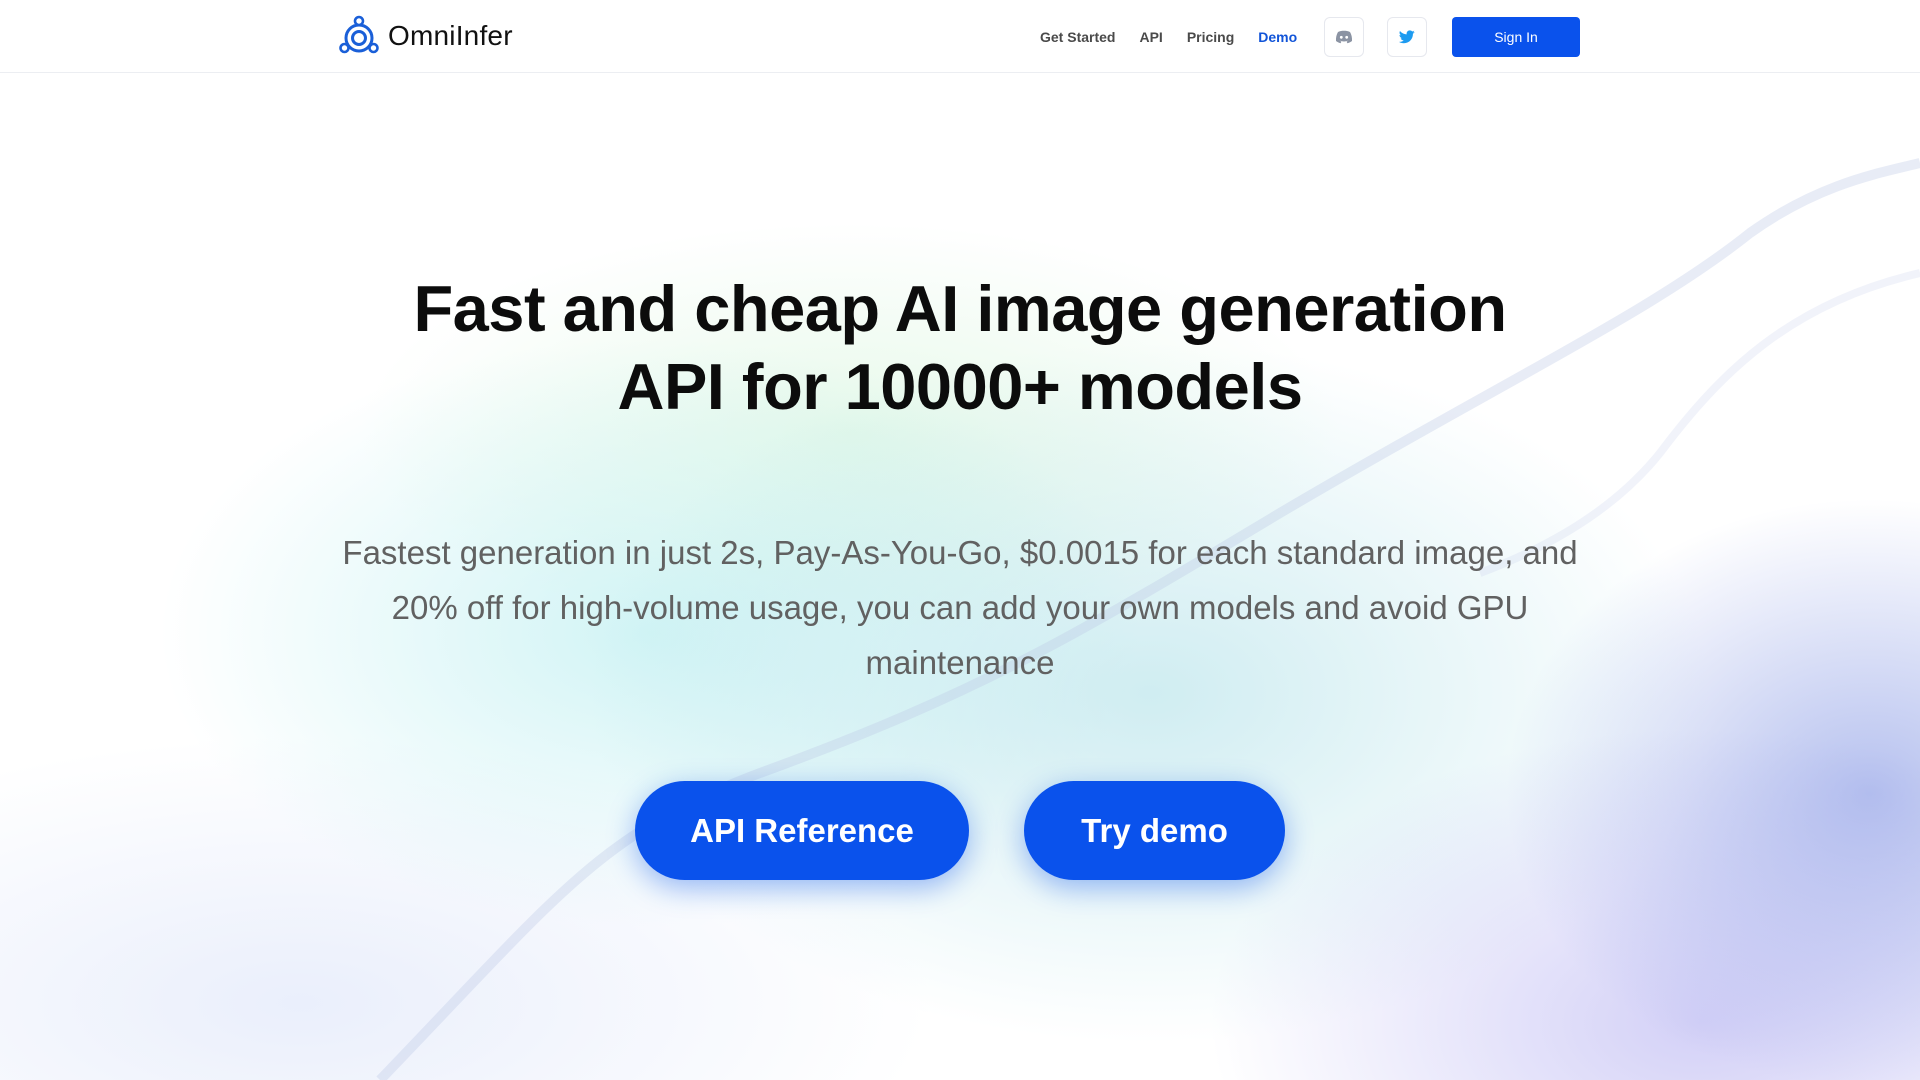 The width and height of the screenshot is (1920, 1080). I want to click on nav-pricing: Pricing, so click(1210, 37).